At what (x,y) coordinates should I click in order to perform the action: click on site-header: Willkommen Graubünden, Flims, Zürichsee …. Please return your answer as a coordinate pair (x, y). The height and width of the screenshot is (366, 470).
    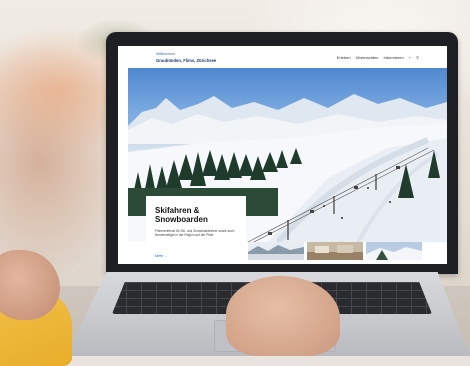
    Looking at the image, I should click on (282, 58).